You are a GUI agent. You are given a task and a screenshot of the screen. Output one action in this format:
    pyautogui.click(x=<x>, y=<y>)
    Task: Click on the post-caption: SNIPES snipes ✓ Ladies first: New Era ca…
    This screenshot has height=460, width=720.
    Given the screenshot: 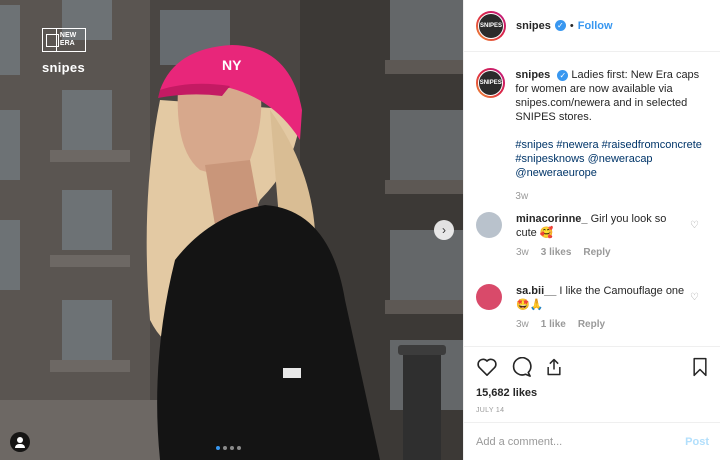 What is the action you would take?
    pyautogui.click(x=593, y=136)
    